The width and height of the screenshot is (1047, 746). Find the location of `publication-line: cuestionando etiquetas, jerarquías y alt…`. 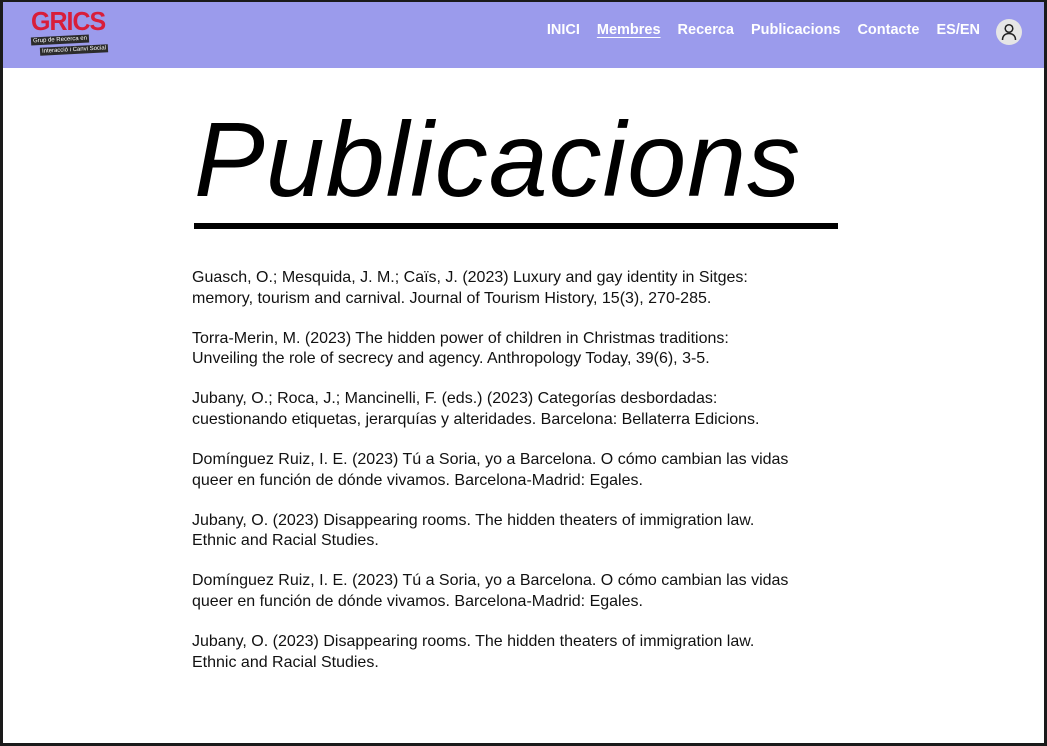

publication-line: cuestionando etiquetas, jerarquías y alt… is located at coordinates (476, 419).